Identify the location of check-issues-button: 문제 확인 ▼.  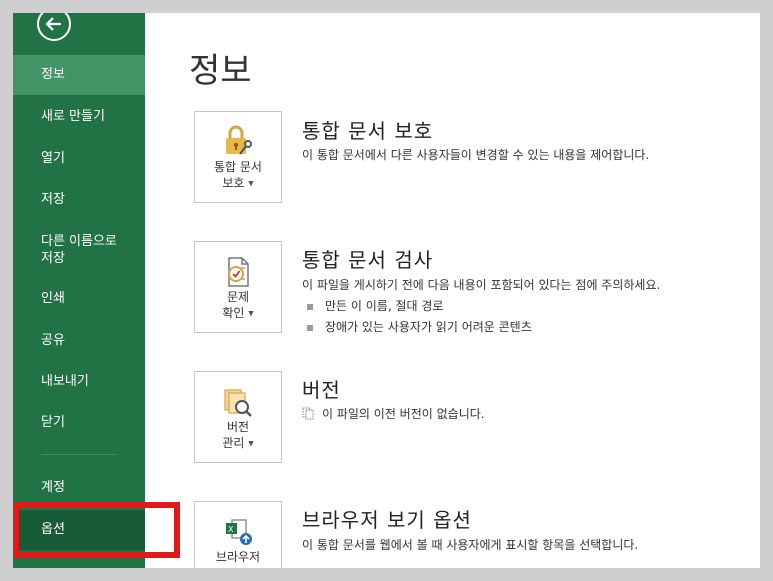
(238, 287).